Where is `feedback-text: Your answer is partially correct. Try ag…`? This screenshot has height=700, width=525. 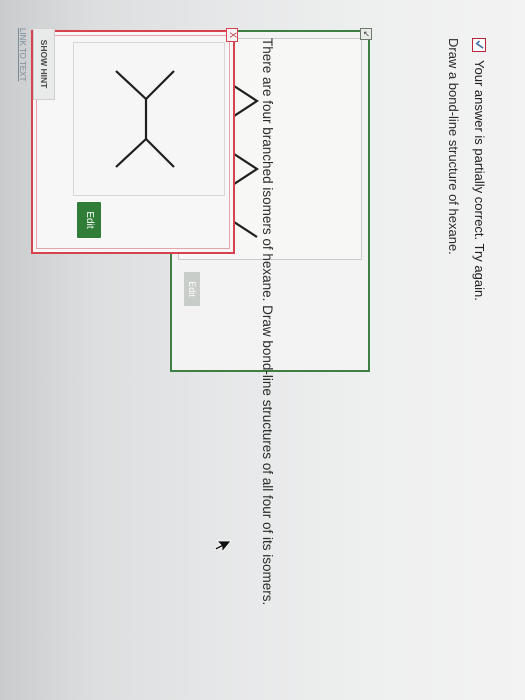 feedback-text: Your answer is partially correct. Try ag… is located at coordinates (479, 180).